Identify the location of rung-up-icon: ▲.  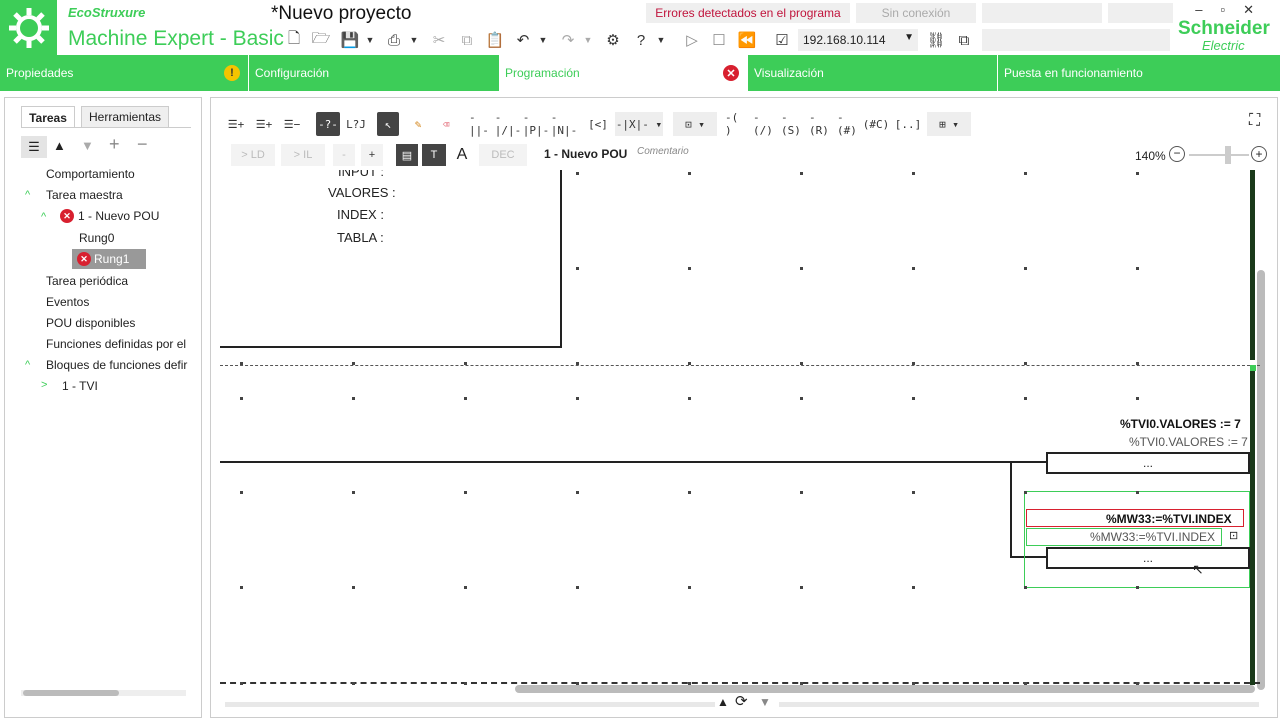
(723, 702).